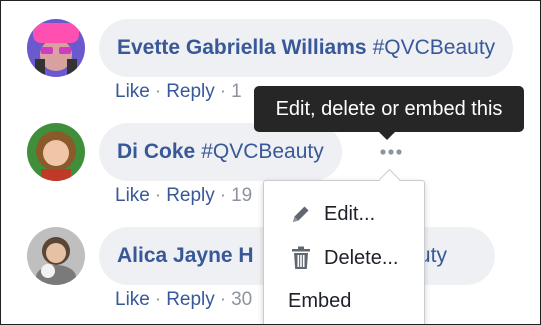 Image resolution: width=541 pixels, height=325 pixels. What do you see at coordinates (241, 299) in the screenshot?
I see `comment-timestamp: 30` at bounding box center [241, 299].